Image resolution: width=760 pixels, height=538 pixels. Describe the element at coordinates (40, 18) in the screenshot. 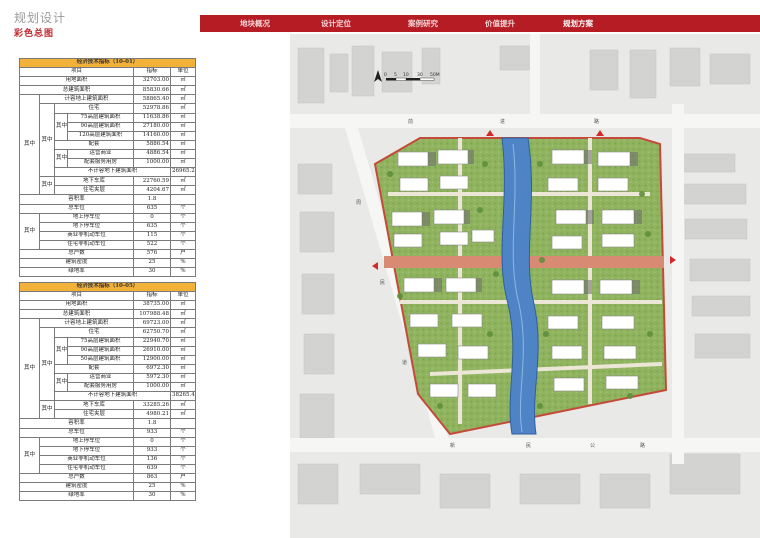

I see `page-title: 规划设计` at that location.